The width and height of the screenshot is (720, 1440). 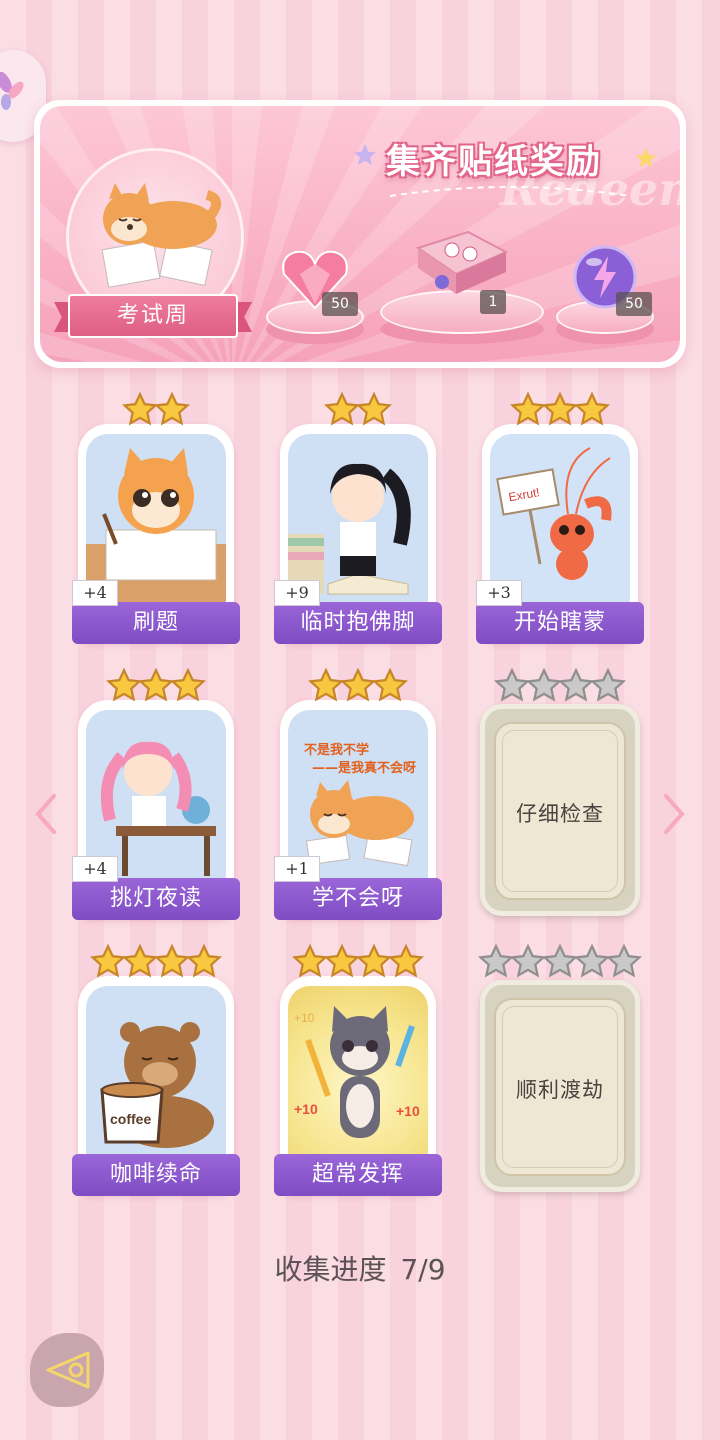 I want to click on sticker-label: 超常发挥, so click(x=358, y=1175).